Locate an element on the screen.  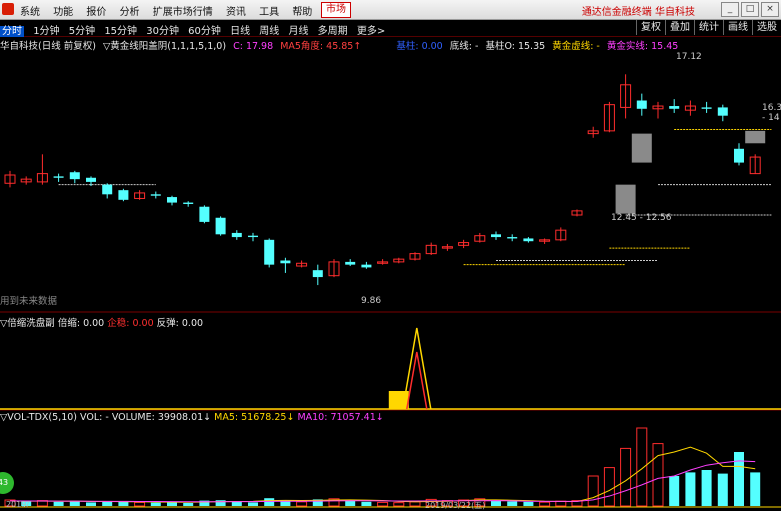
stats-button: 统计 is located at coordinates (708, 27).